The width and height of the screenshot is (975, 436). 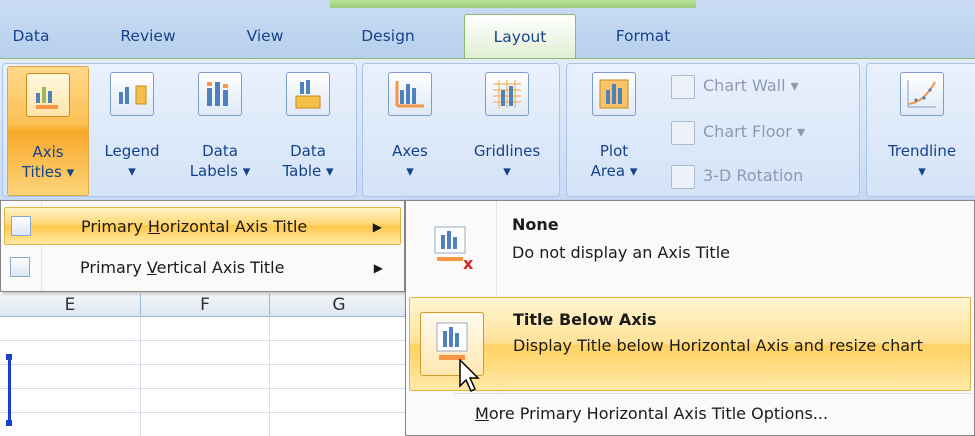 I want to click on horizontal-axis-title-icon, so click(x=21, y=226).